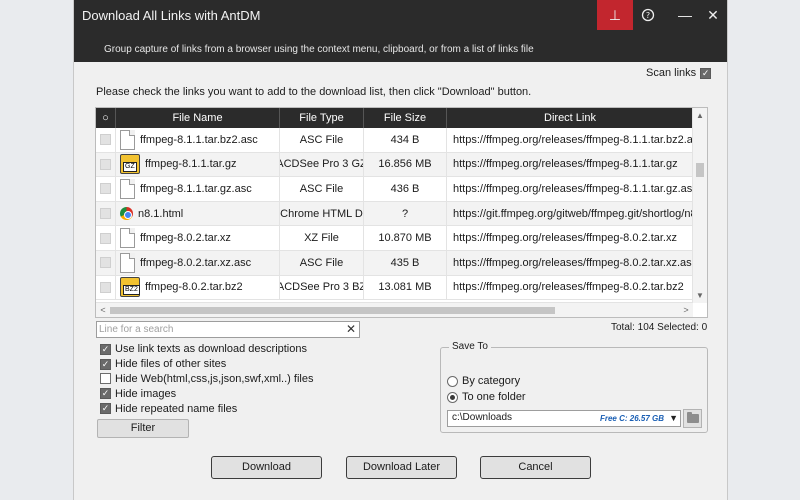 The width and height of the screenshot is (800, 500). I want to click on filter-option: ✓ Hide files of other sites, so click(206, 364).